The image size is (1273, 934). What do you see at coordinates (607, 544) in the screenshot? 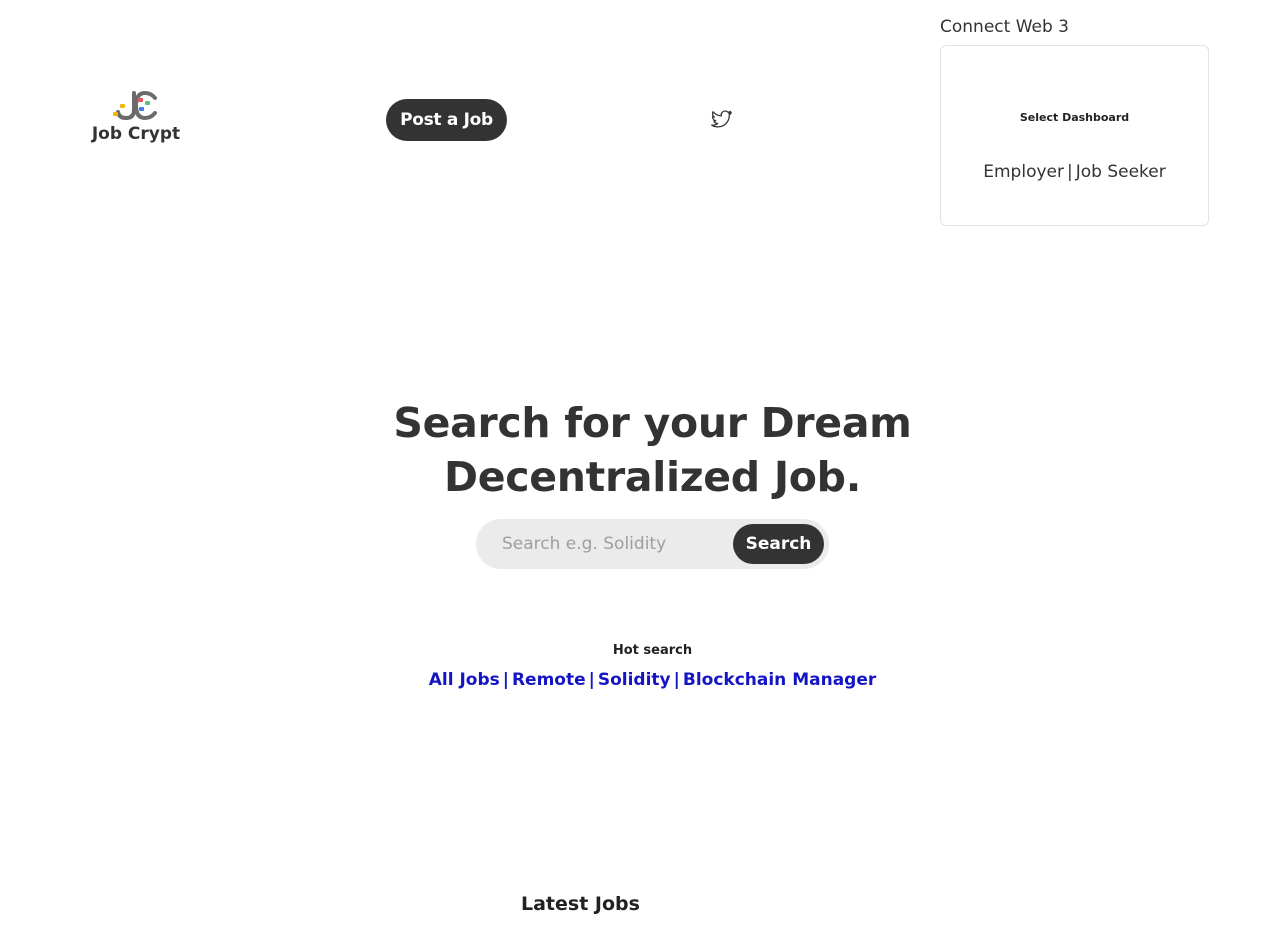
I see `search-input` at bounding box center [607, 544].